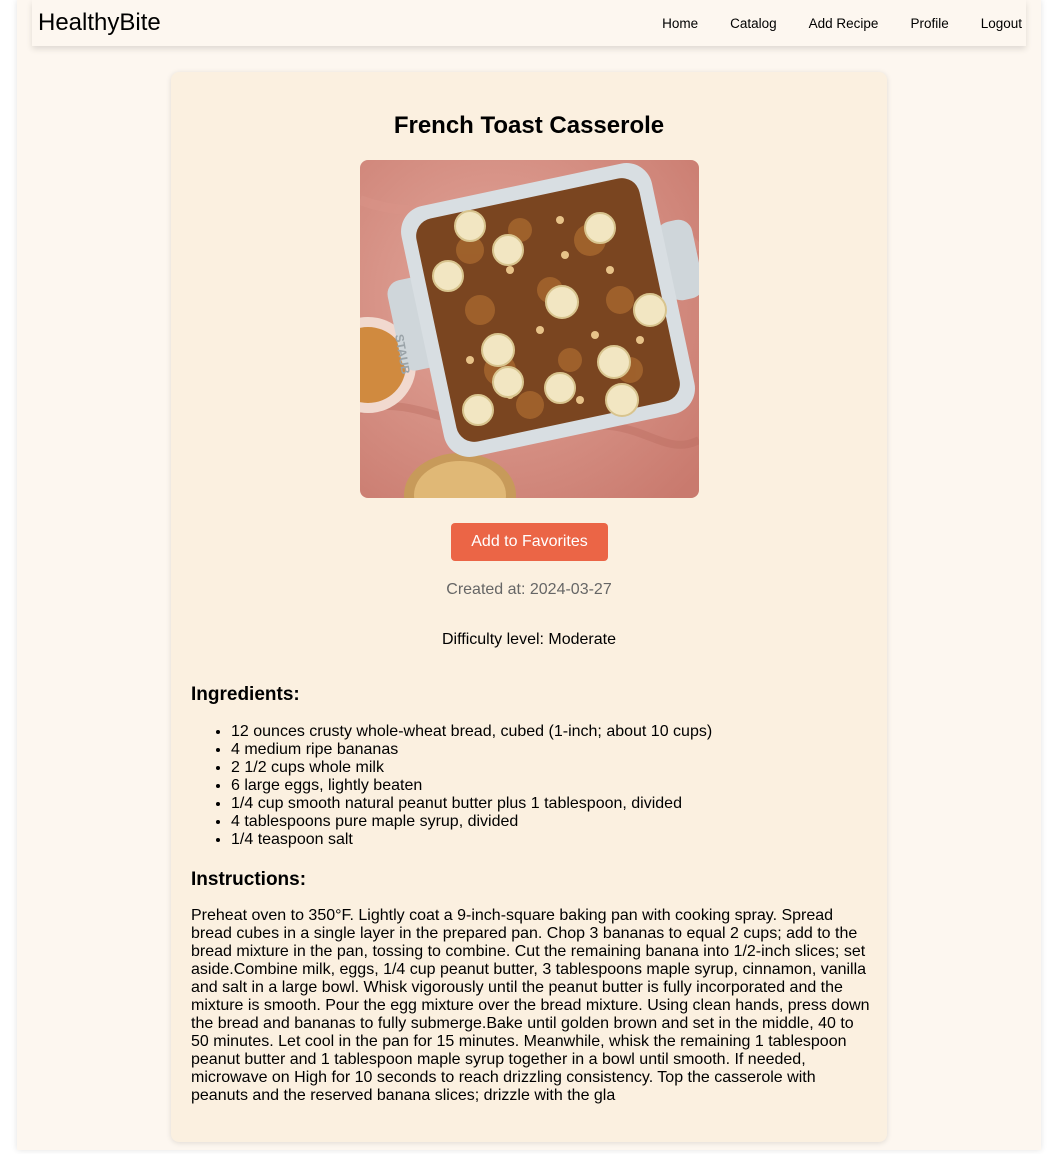  I want to click on nav-link-home: Home, so click(680, 23).